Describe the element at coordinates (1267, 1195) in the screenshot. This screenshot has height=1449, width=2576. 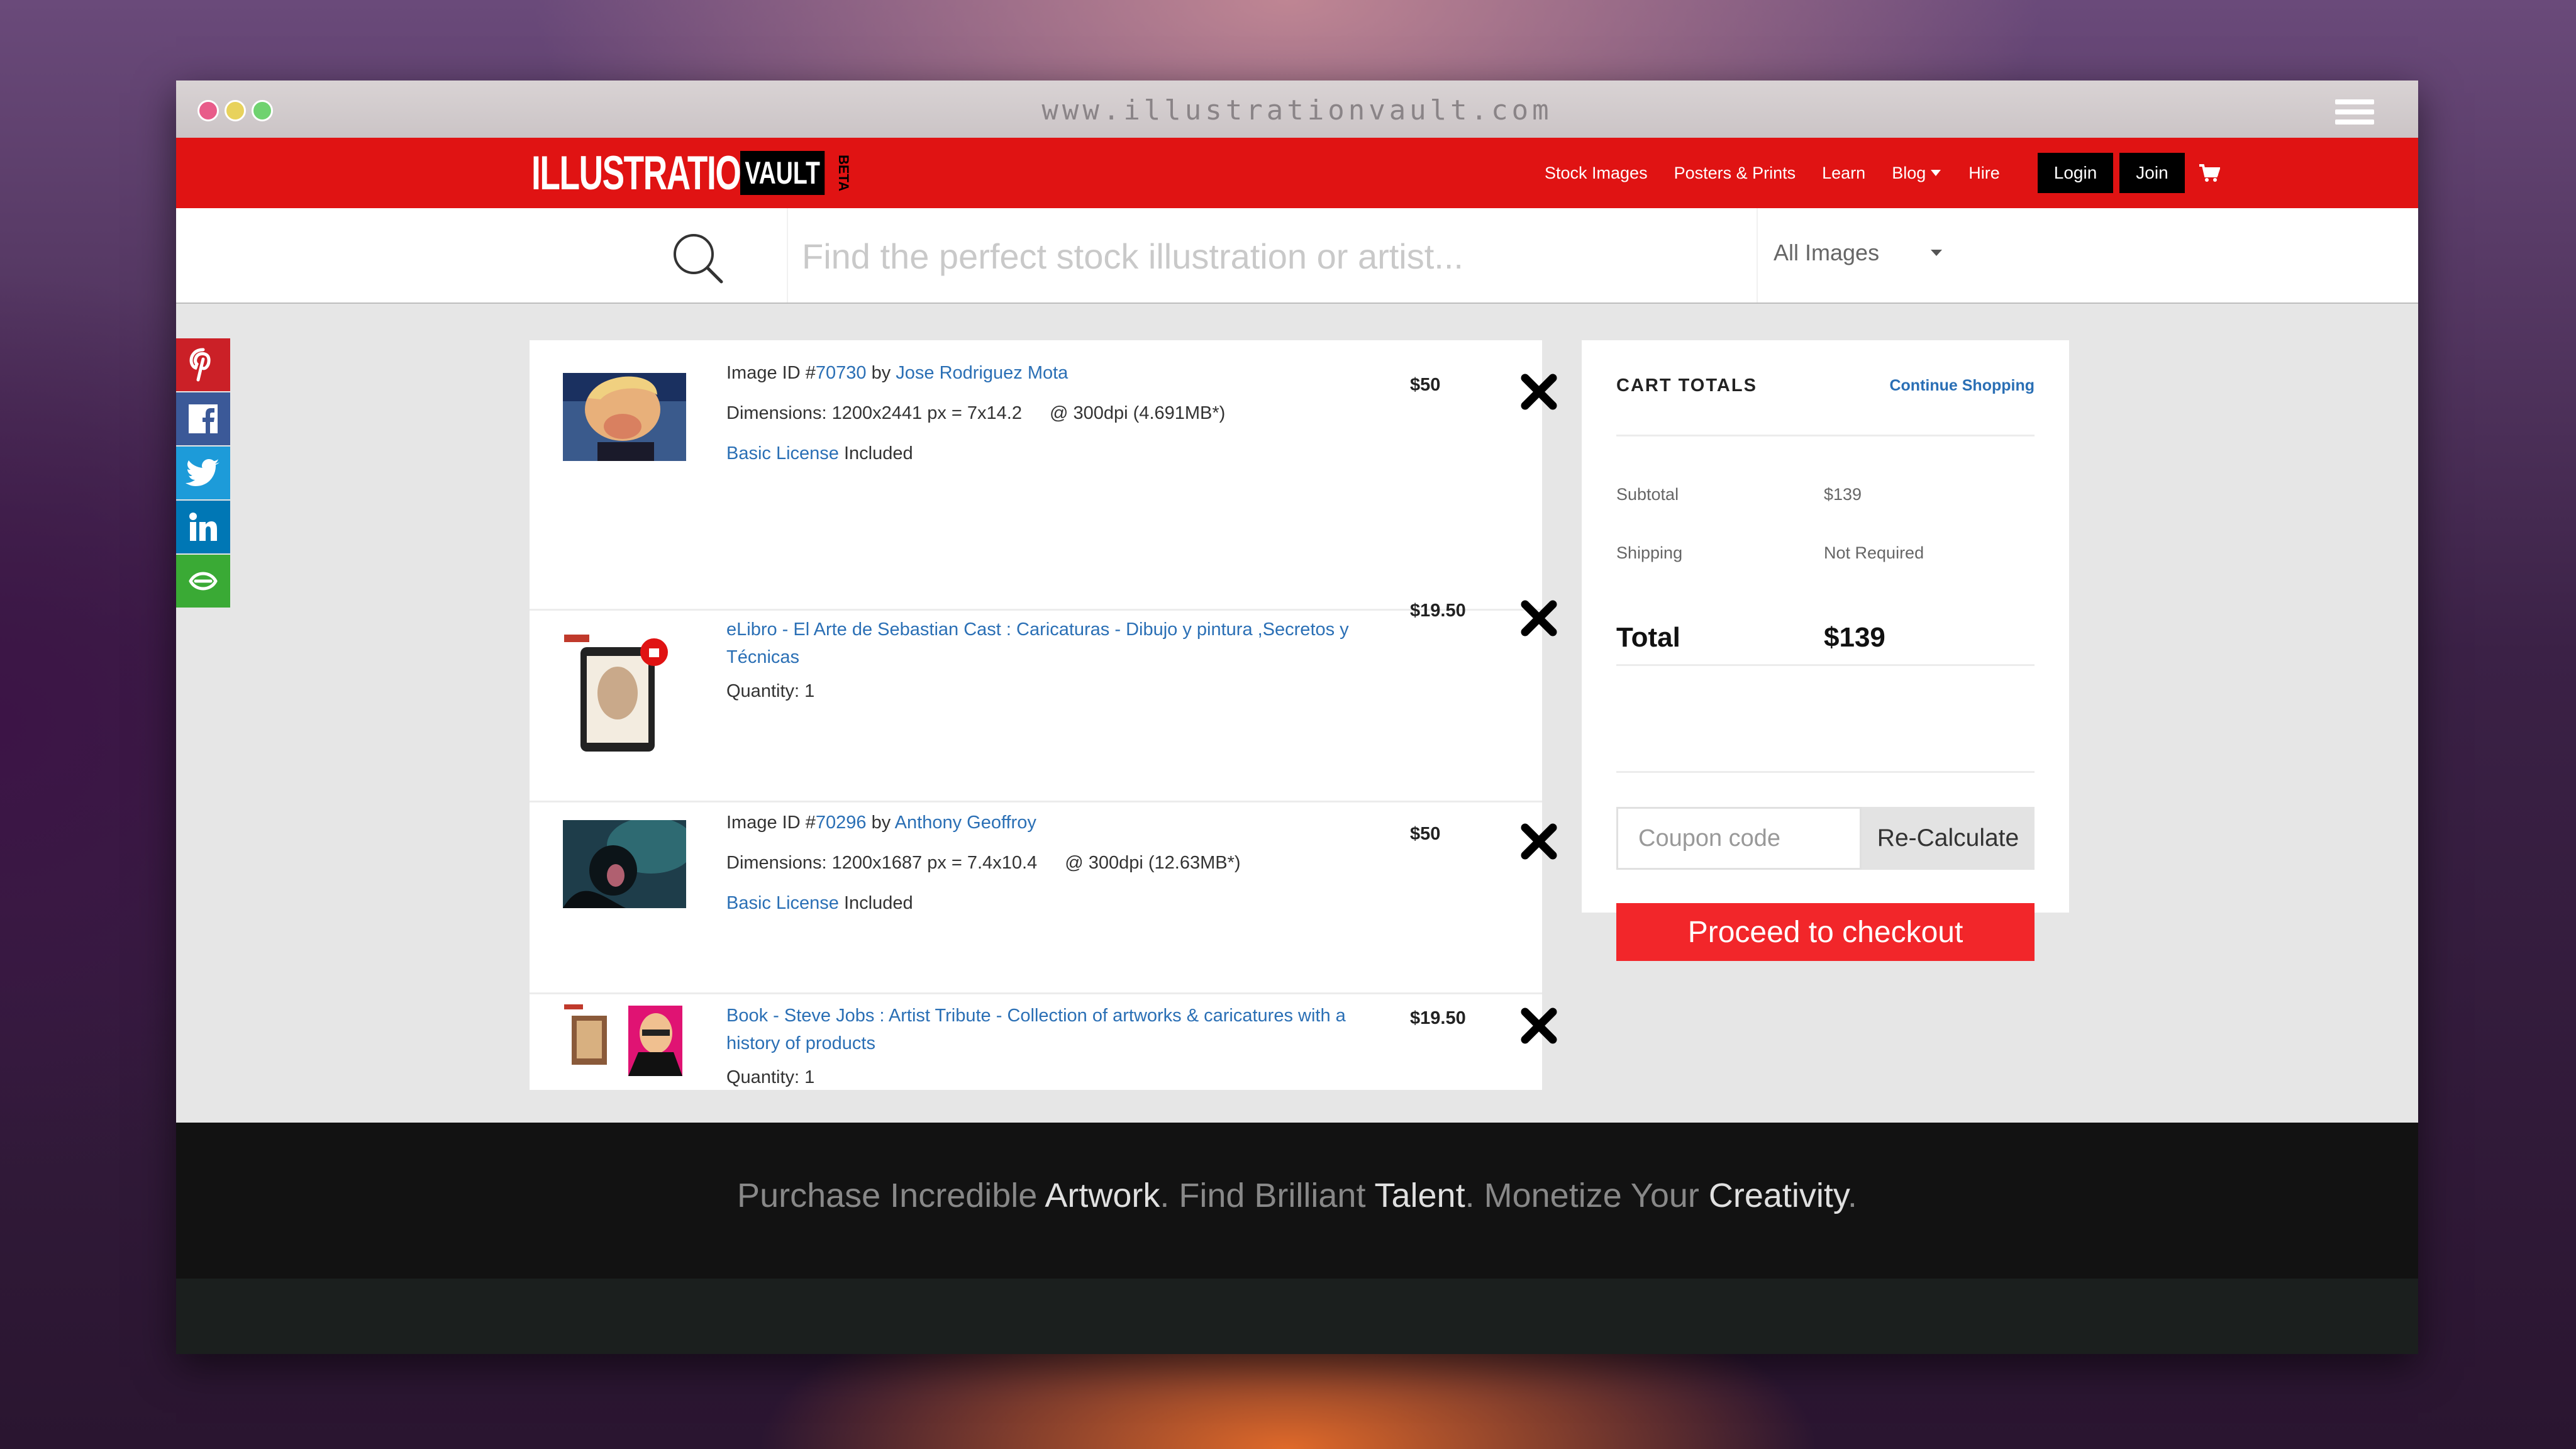
I see `tagline-part: . Find Brilliant` at that location.